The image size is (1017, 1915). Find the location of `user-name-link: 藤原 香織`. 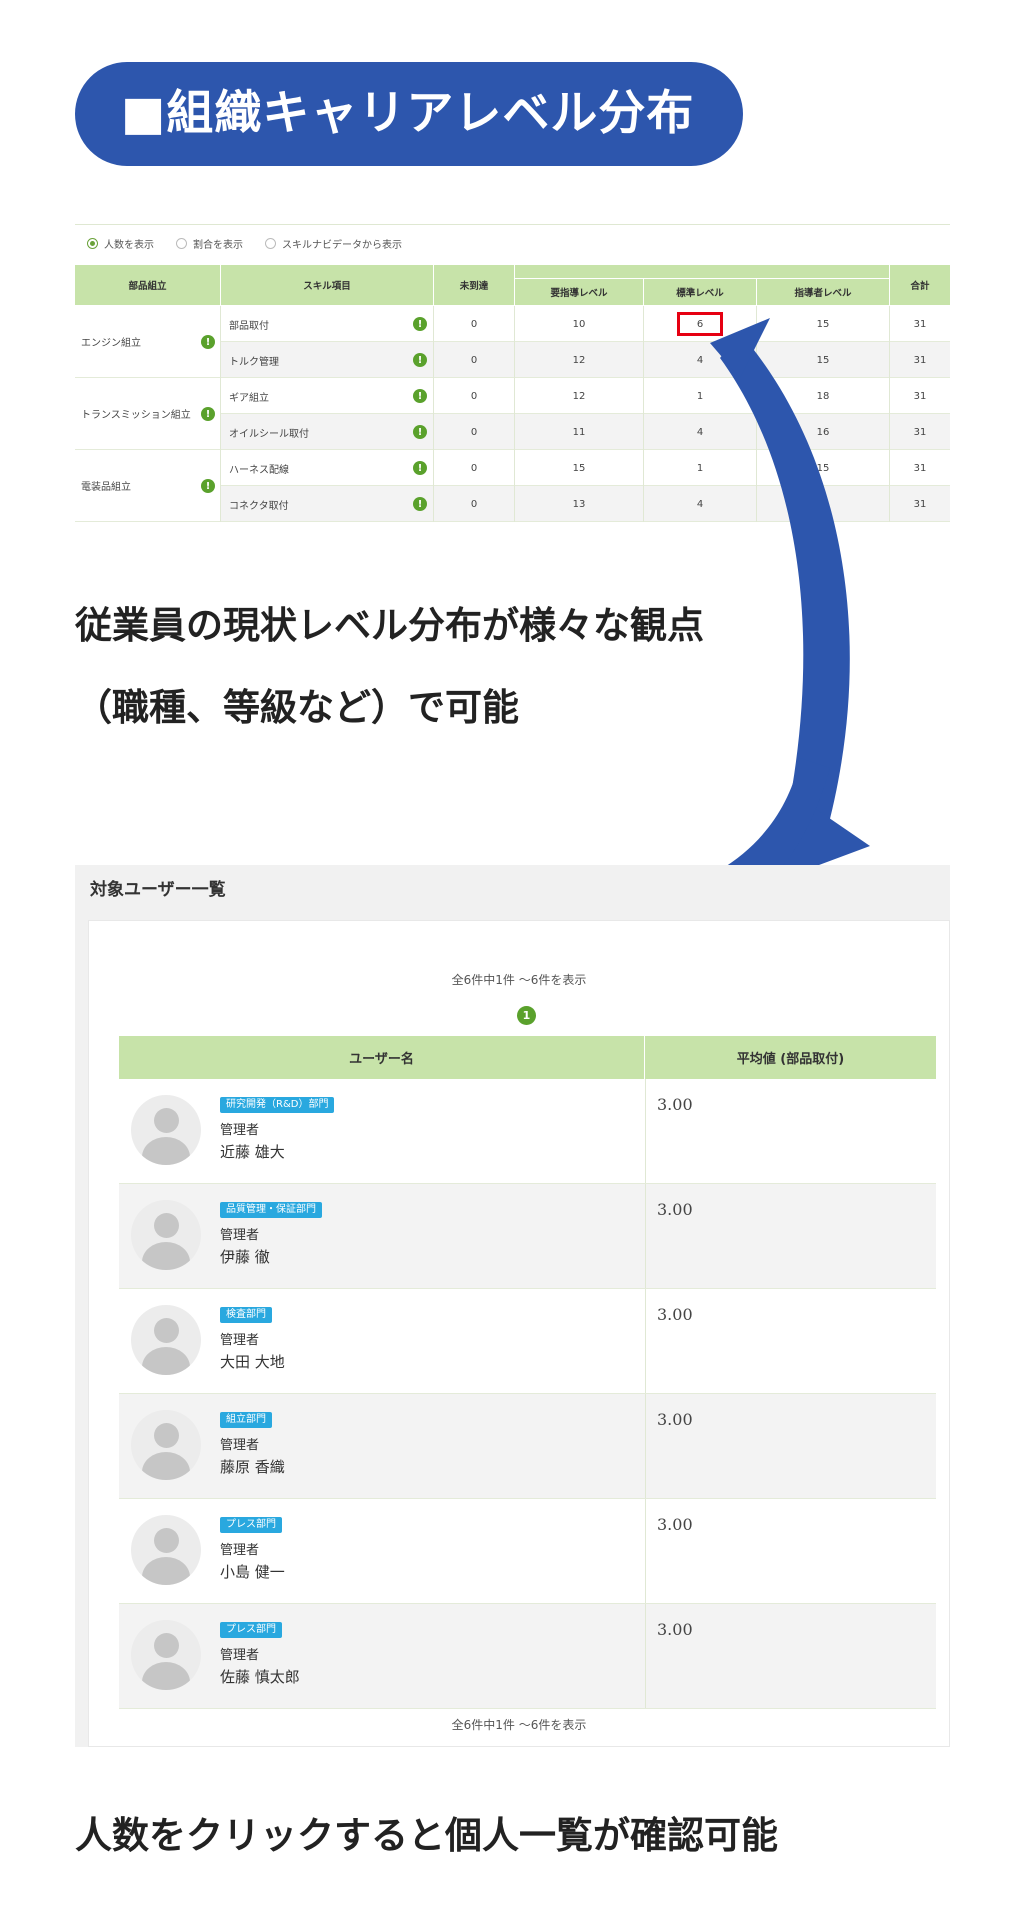

user-name-link: 藤原 香織 is located at coordinates (252, 1466).